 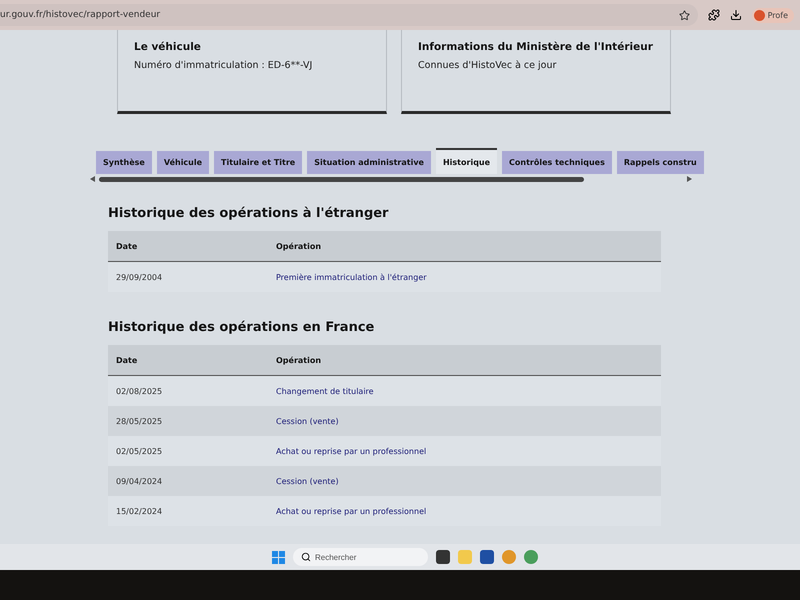 What do you see at coordinates (249, 213) in the screenshot?
I see `section-title: Historique des opérations à l'étranger` at bounding box center [249, 213].